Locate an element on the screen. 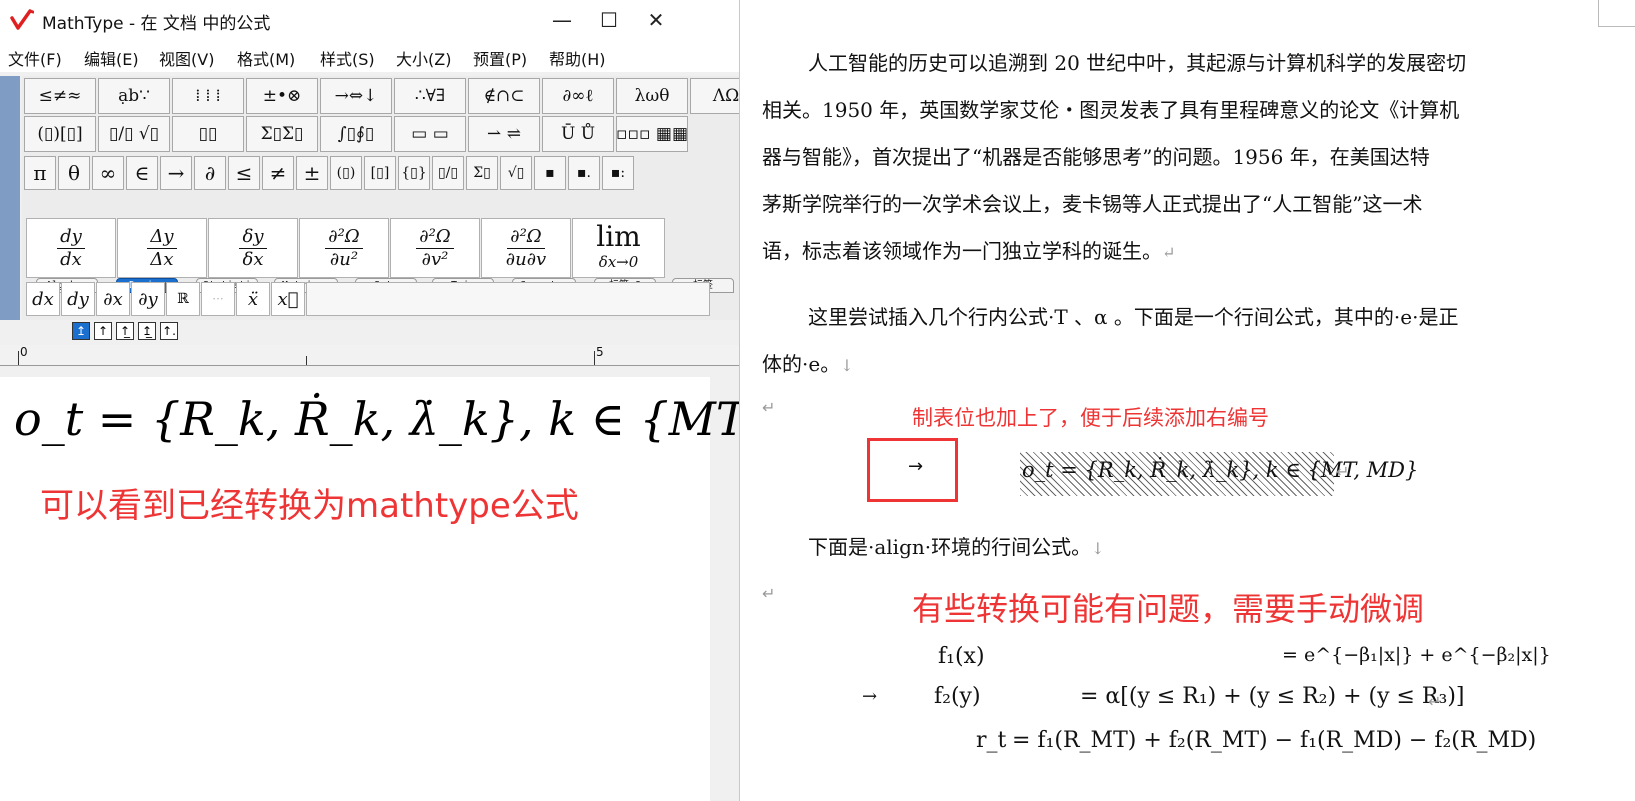 The height and width of the screenshot is (801, 1635). template-dy-dx: dy dx is located at coordinates (71, 248).